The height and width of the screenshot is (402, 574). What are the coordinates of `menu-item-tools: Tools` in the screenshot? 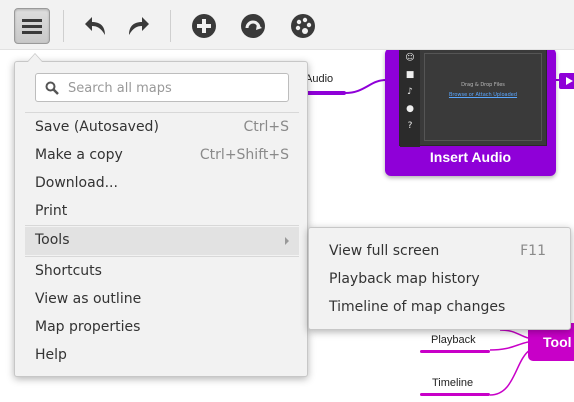 It's located at (162, 241).